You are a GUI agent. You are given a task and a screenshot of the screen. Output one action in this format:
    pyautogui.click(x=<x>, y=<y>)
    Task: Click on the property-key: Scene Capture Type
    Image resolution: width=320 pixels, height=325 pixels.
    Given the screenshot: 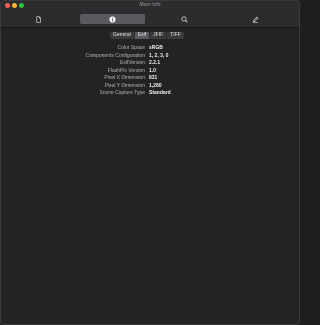 What is the action you would take?
    pyautogui.click(x=122, y=93)
    